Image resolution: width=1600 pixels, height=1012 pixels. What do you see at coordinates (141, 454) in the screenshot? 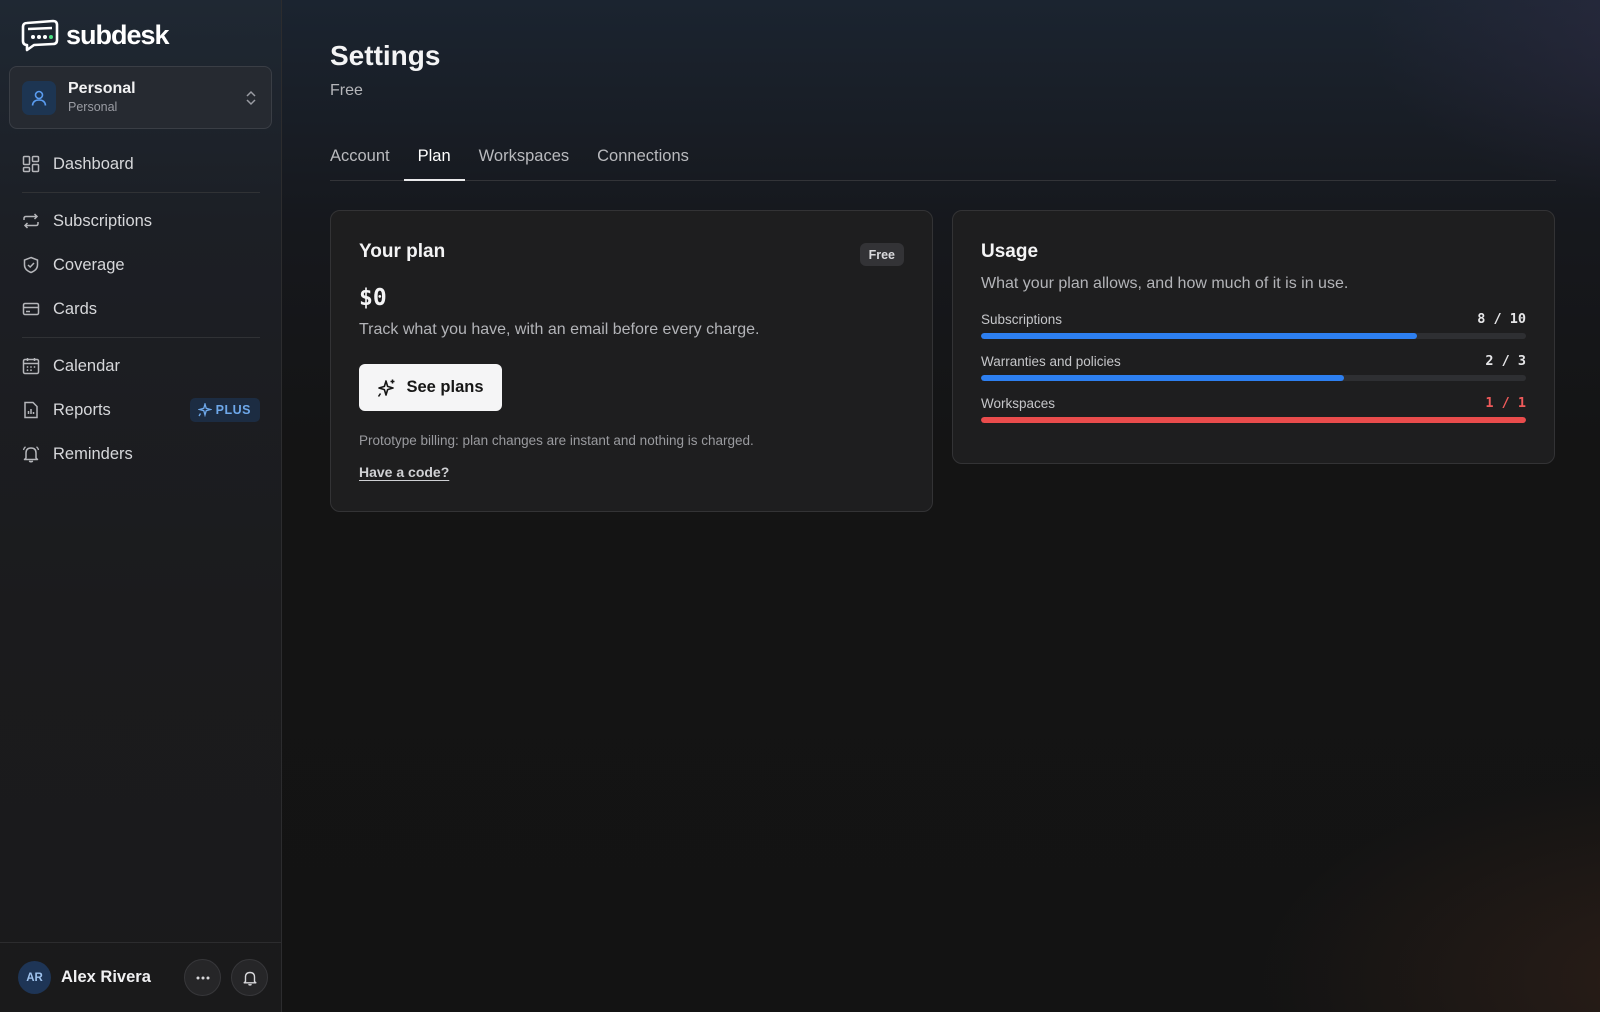
I see `sidebar-item-reminders: Reminders` at bounding box center [141, 454].